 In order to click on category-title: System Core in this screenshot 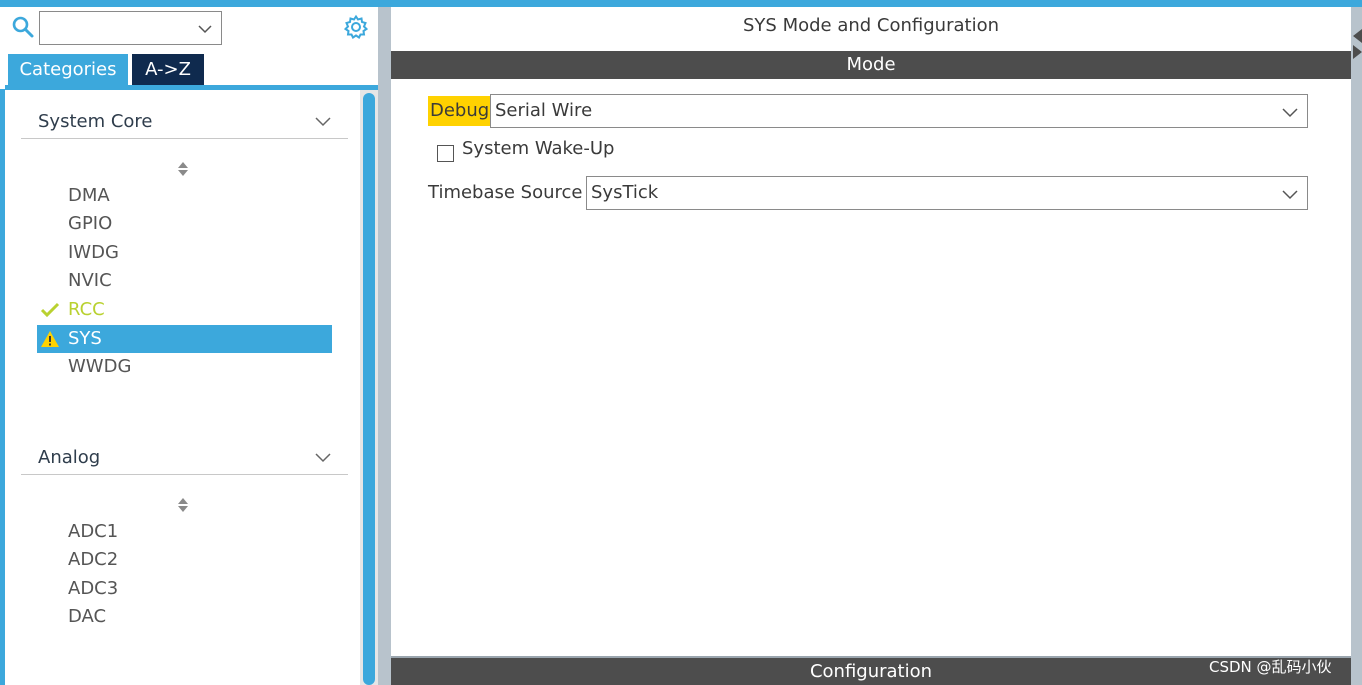, I will do `click(95, 121)`.